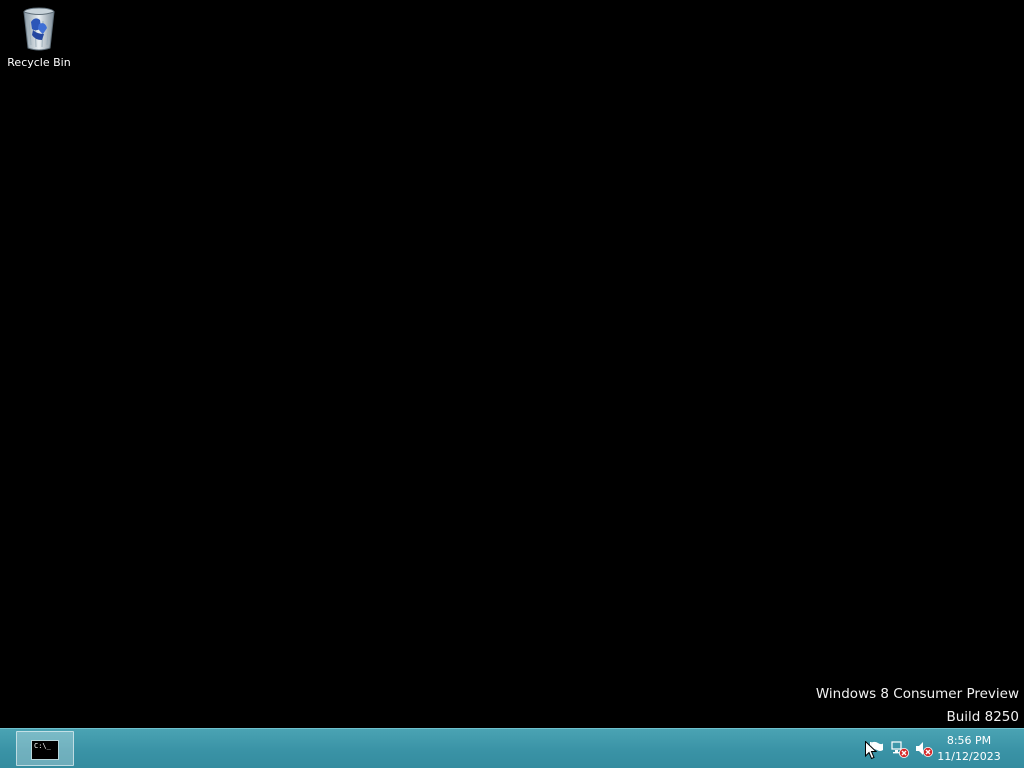  Describe the element at coordinates (969, 756) in the screenshot. I see `clock-date: 11/12/2023` at that location.